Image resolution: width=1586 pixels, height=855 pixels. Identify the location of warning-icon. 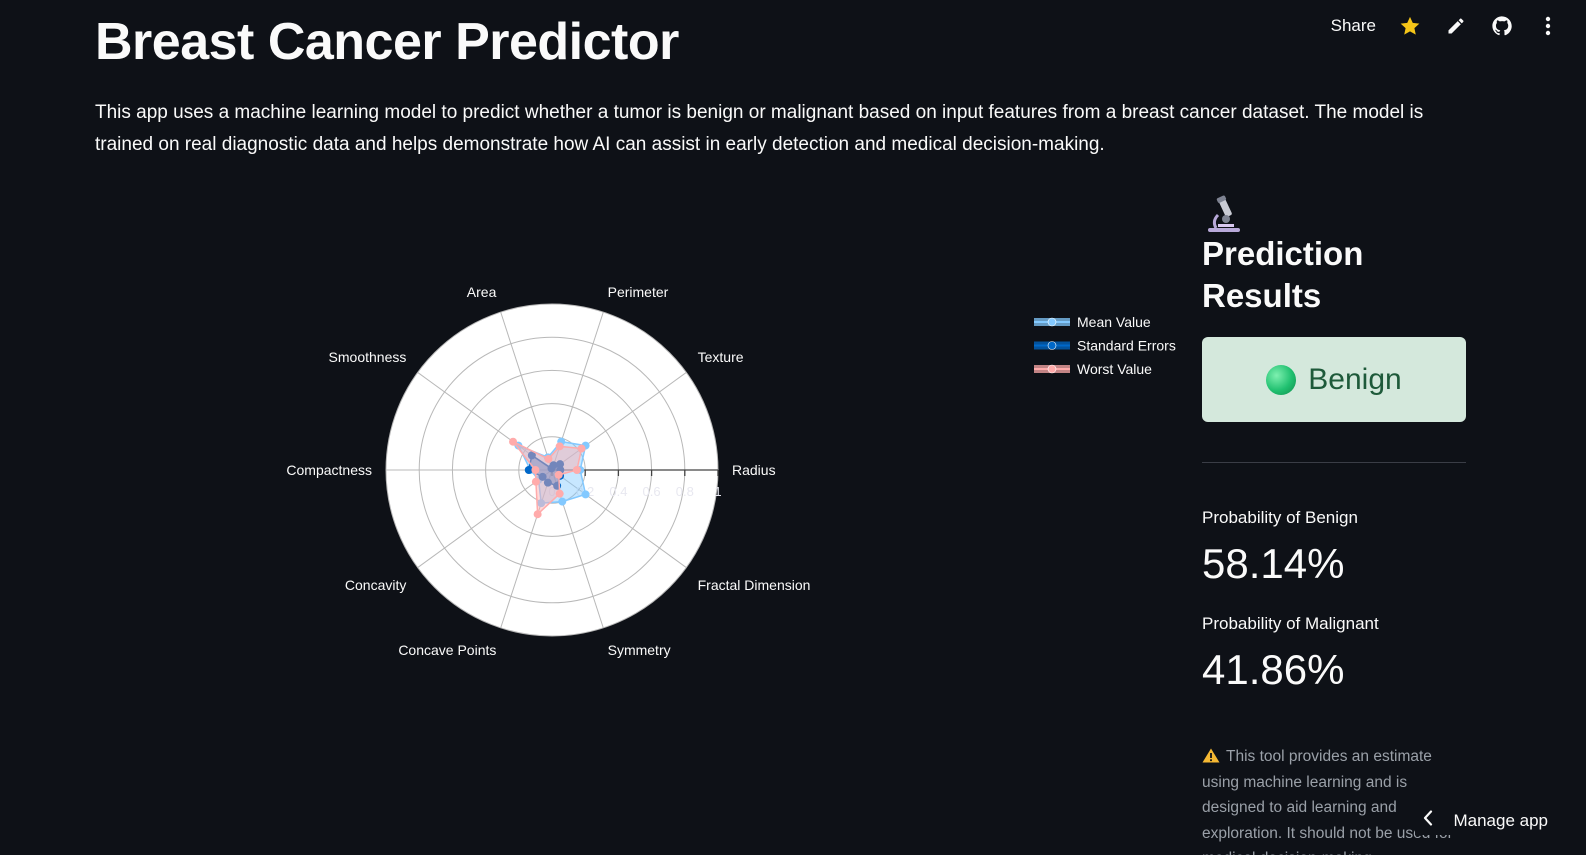
(1211, 754).